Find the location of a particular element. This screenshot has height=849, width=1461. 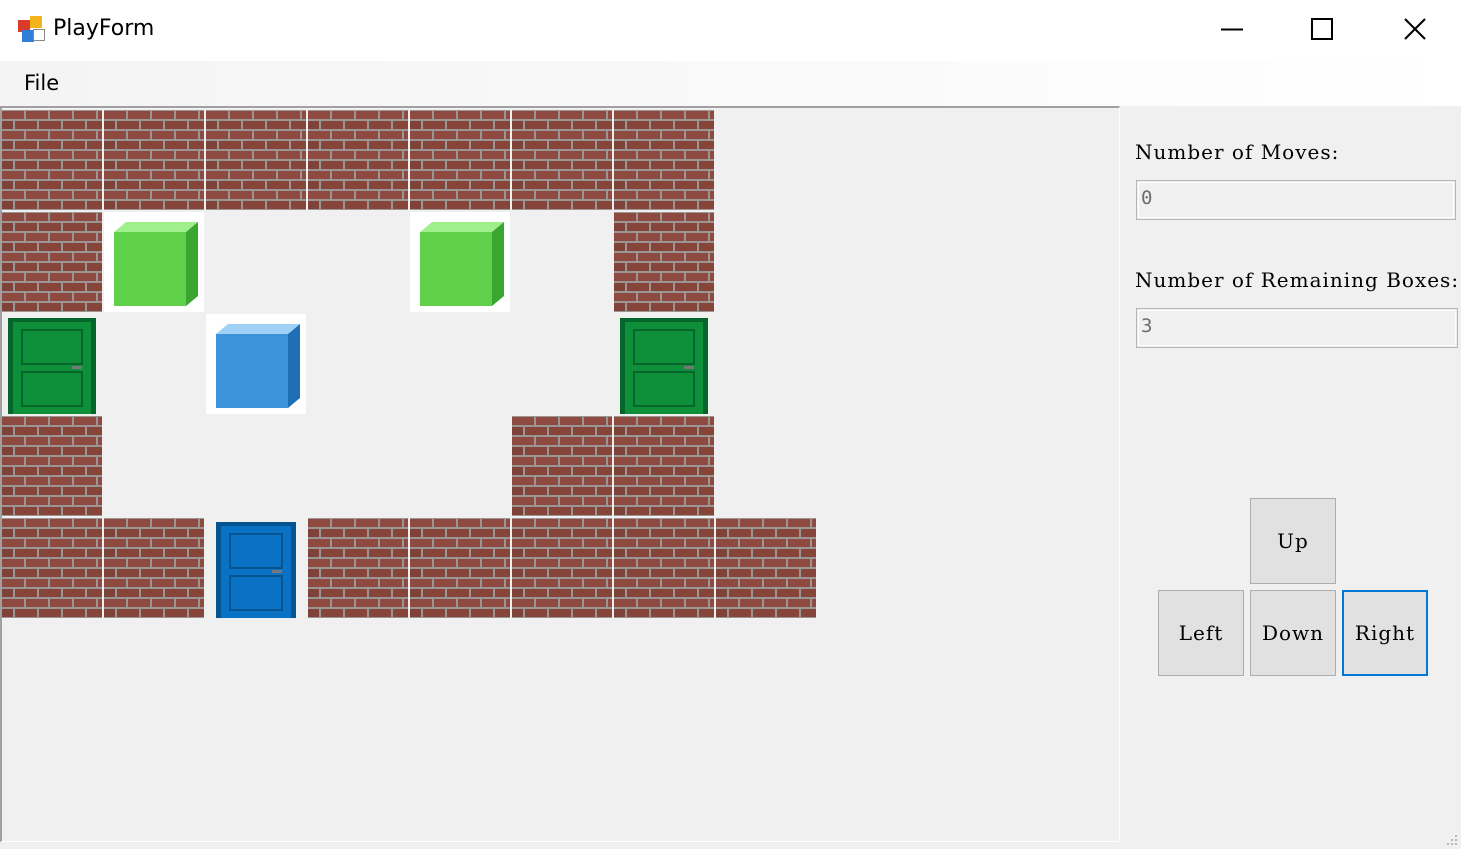

up-button: Up is located at coordinates (1293, 541).